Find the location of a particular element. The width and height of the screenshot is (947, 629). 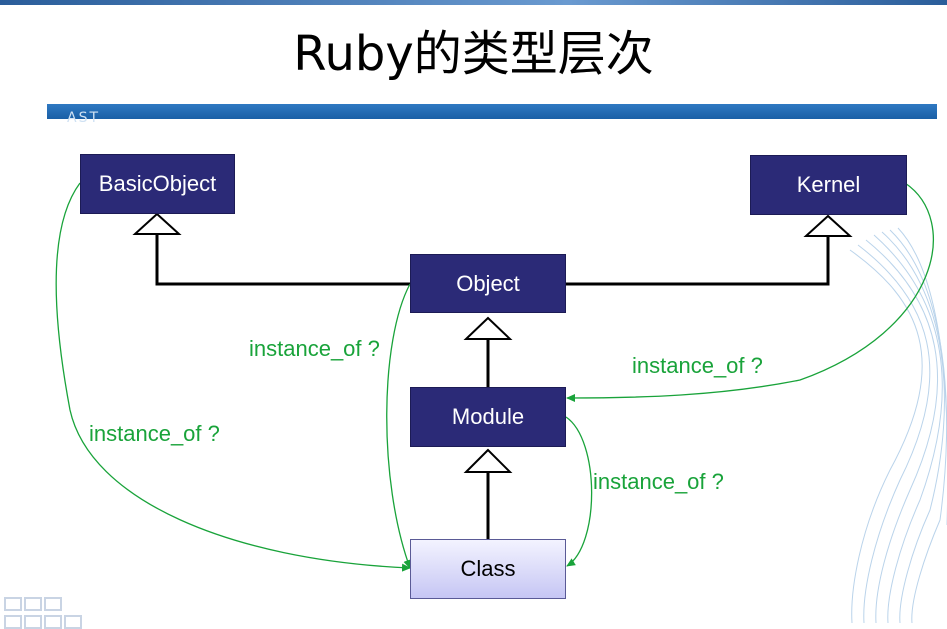

inherit-arrow-kernel is located at coordinates (828, 225).